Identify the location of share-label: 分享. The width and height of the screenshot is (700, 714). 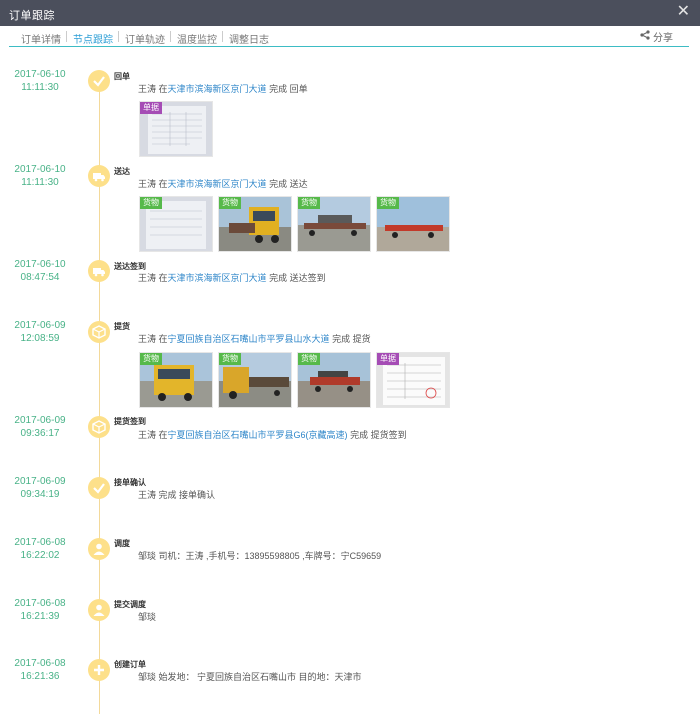
(663, 38).